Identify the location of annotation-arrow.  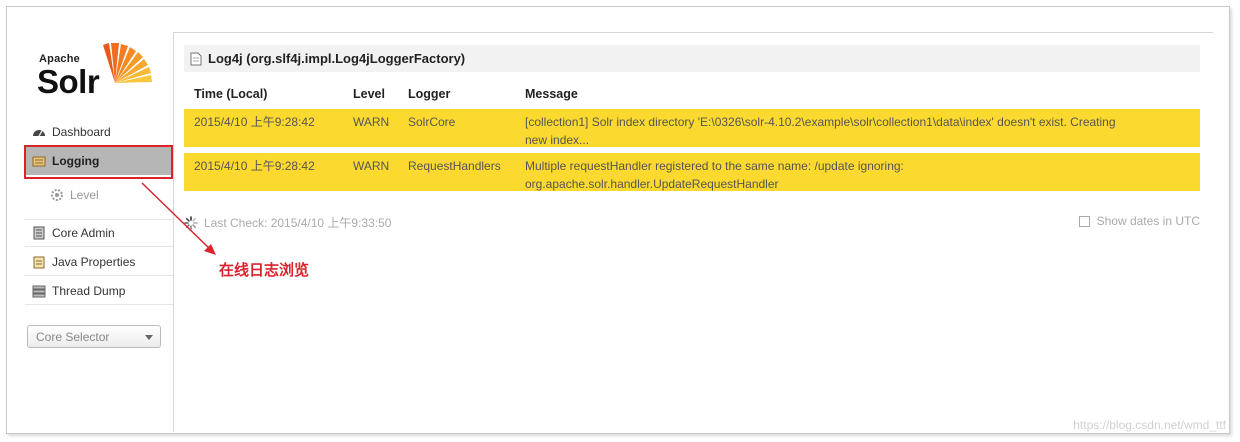
(178, 218).